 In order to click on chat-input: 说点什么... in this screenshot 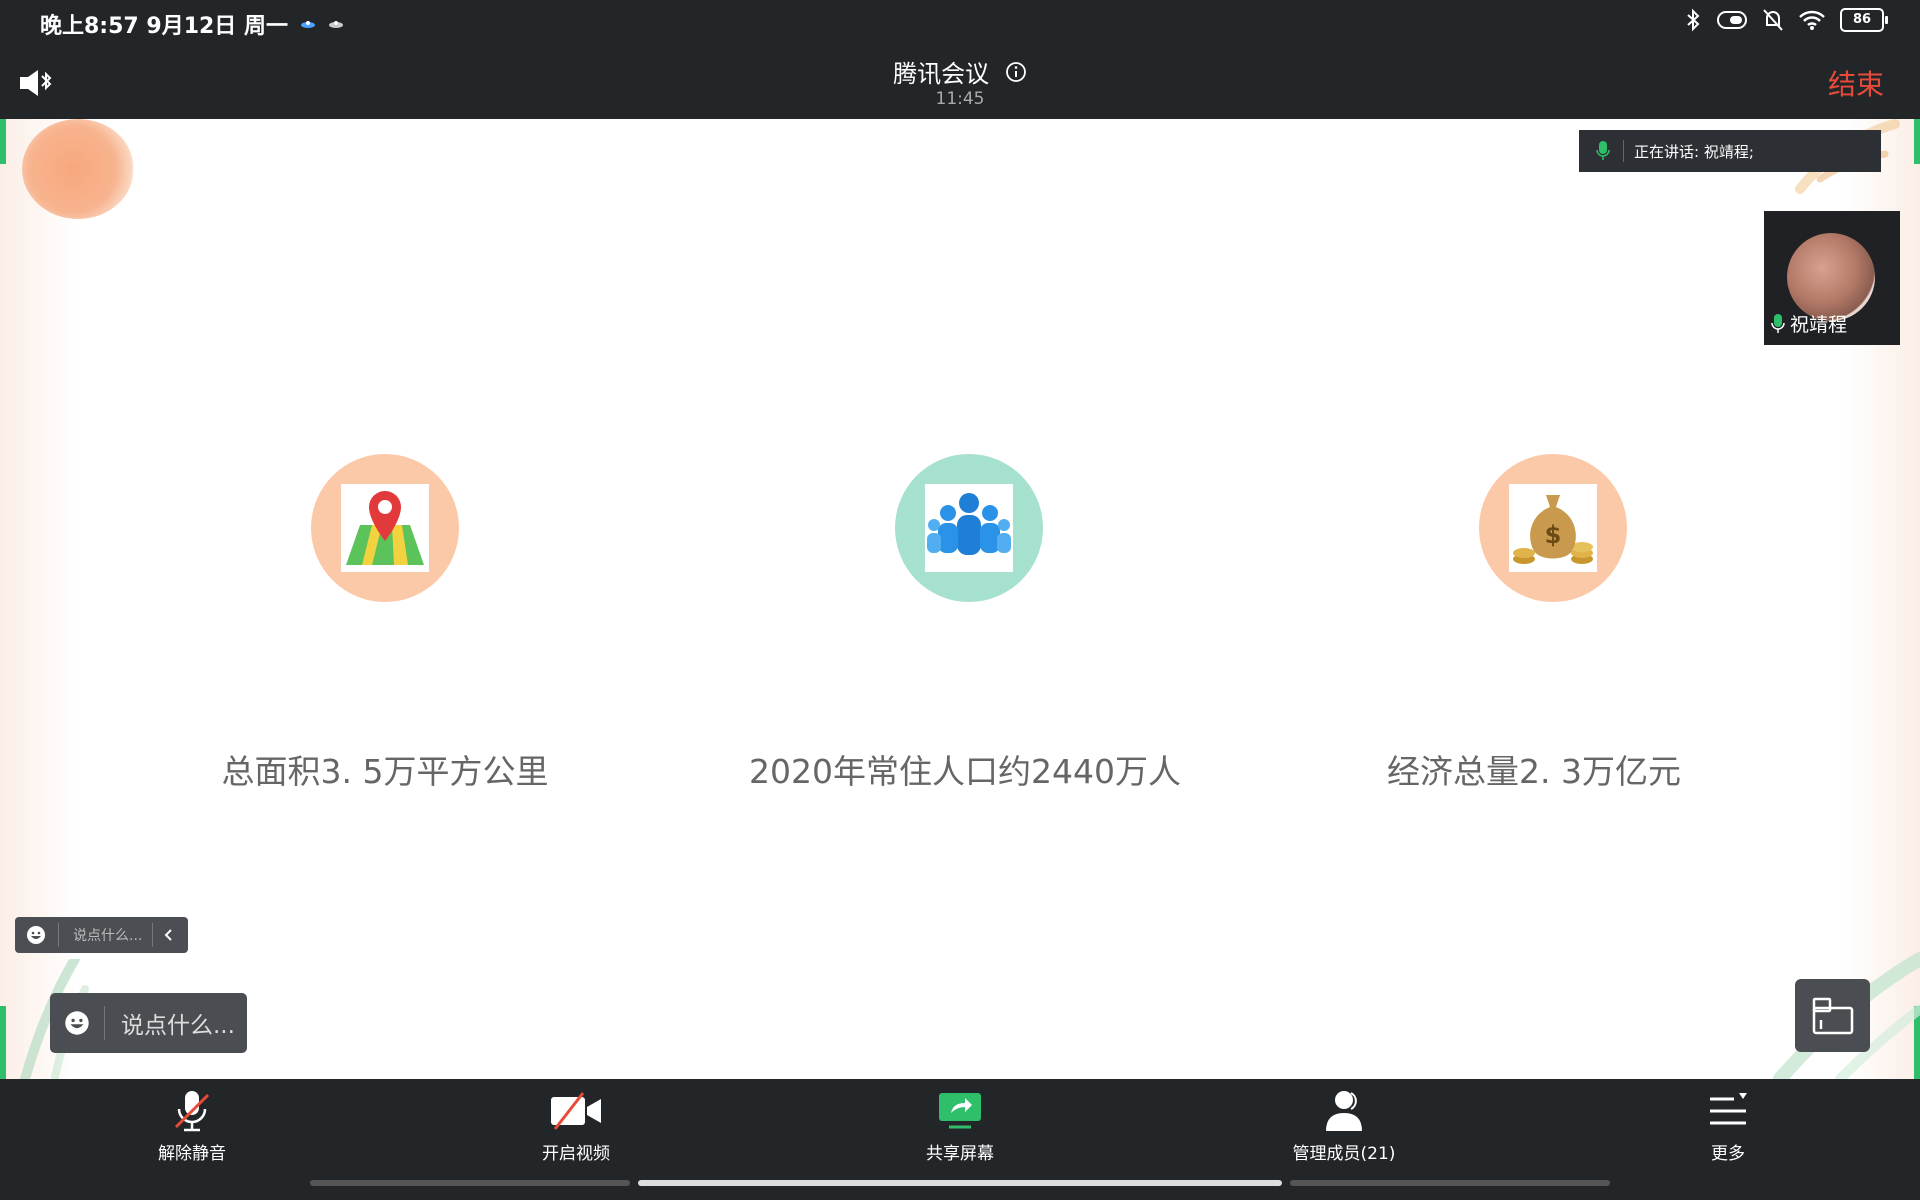, I will do `click(148, 1023)`.